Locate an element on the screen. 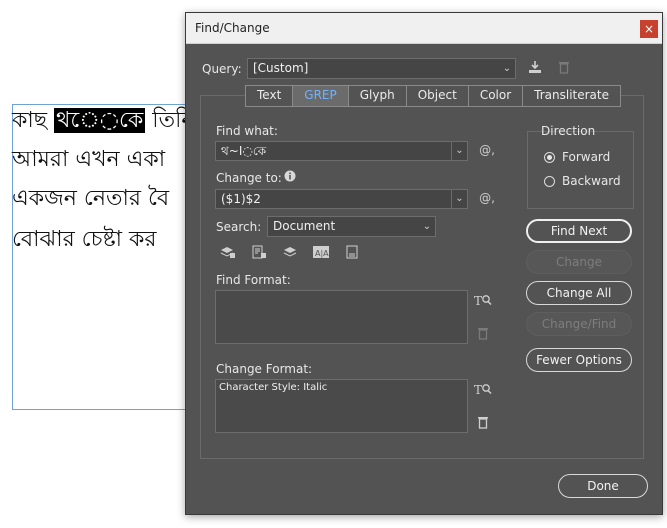 The image size is (667, 528). tab-transliterate: Transliterate is located at coordinates (571, 96).